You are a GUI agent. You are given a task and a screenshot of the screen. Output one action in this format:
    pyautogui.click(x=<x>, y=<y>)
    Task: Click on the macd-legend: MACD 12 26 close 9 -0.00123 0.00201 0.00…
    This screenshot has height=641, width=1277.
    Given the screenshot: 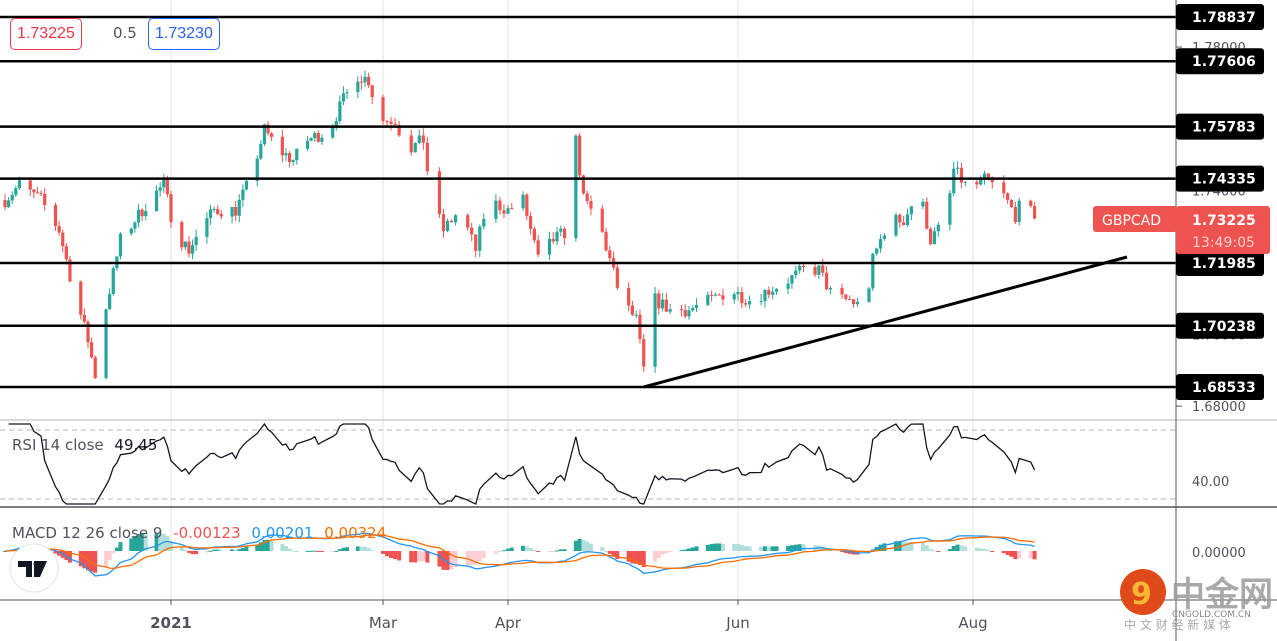 What is the action you would take?
    pyautogui.click(x=202, y=533)
    